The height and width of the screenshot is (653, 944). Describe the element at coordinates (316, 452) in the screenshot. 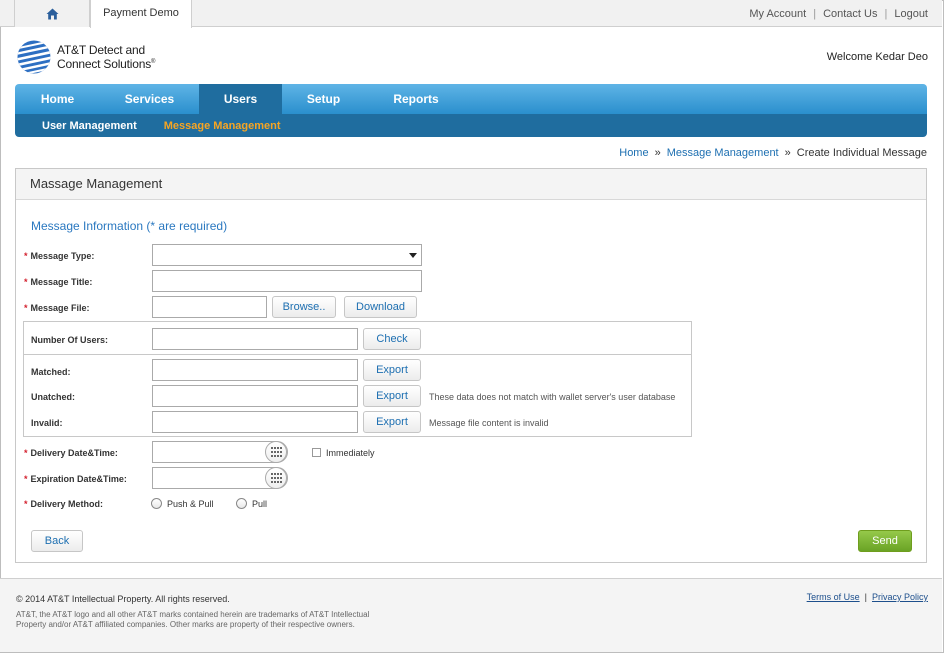

I see `immediately-checkbox` at that location.